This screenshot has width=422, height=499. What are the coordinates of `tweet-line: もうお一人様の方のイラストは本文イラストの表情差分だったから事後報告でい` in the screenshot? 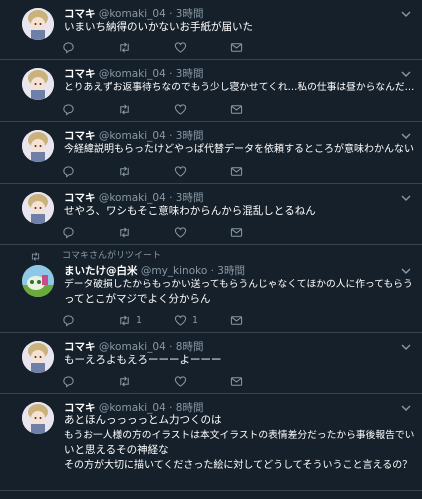 It's located at (239, 435).